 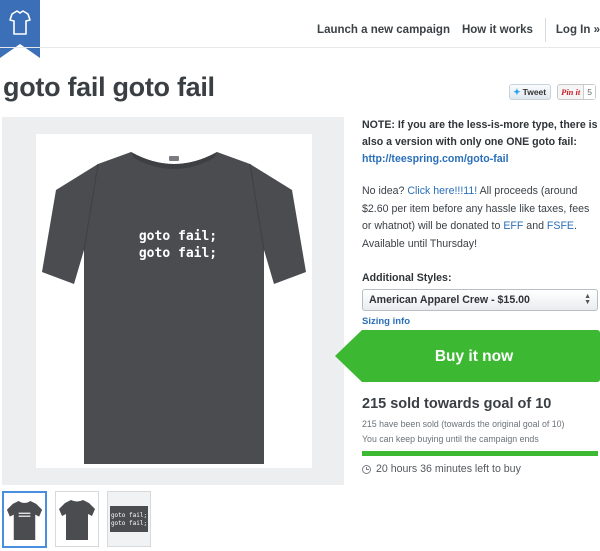 I want to click on select-arrows-icon: ▲ ▼, so click(x=587, y=299).